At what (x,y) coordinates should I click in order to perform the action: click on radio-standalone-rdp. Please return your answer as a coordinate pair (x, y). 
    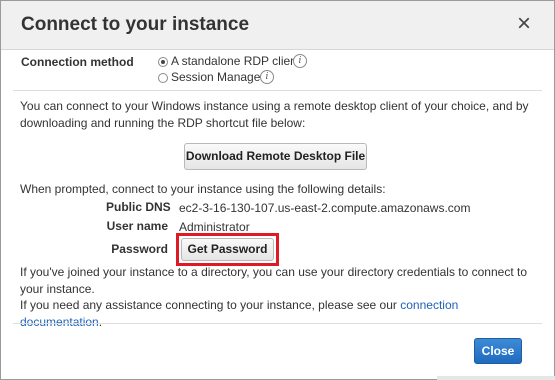
    Looking at the image, I should click on (163, 62).